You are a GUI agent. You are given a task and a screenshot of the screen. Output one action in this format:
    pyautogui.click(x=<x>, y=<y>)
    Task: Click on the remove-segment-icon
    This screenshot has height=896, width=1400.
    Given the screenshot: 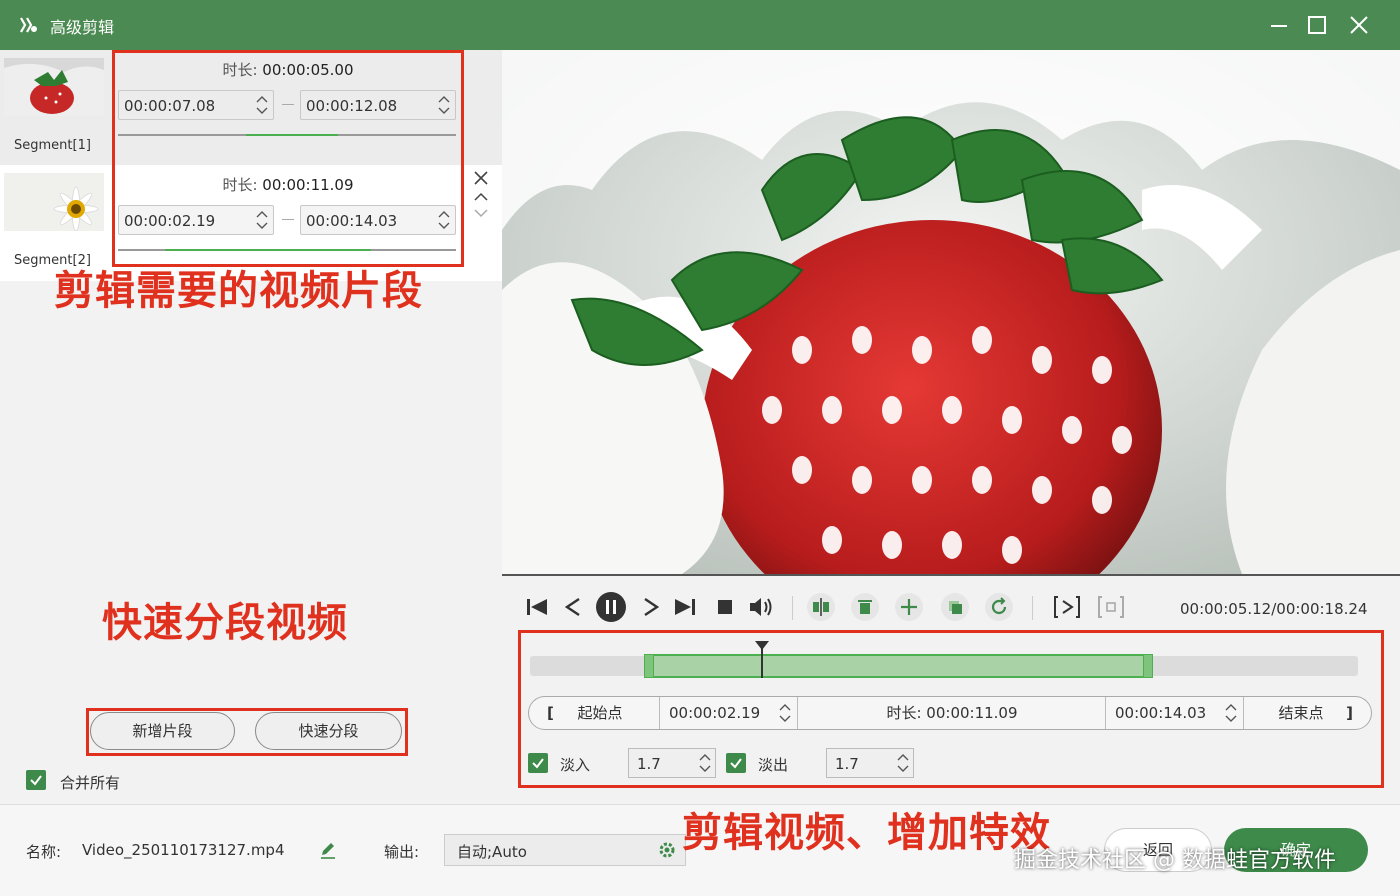 What is the action you would take?
    pyautogui.click(x=481, y=178)
    